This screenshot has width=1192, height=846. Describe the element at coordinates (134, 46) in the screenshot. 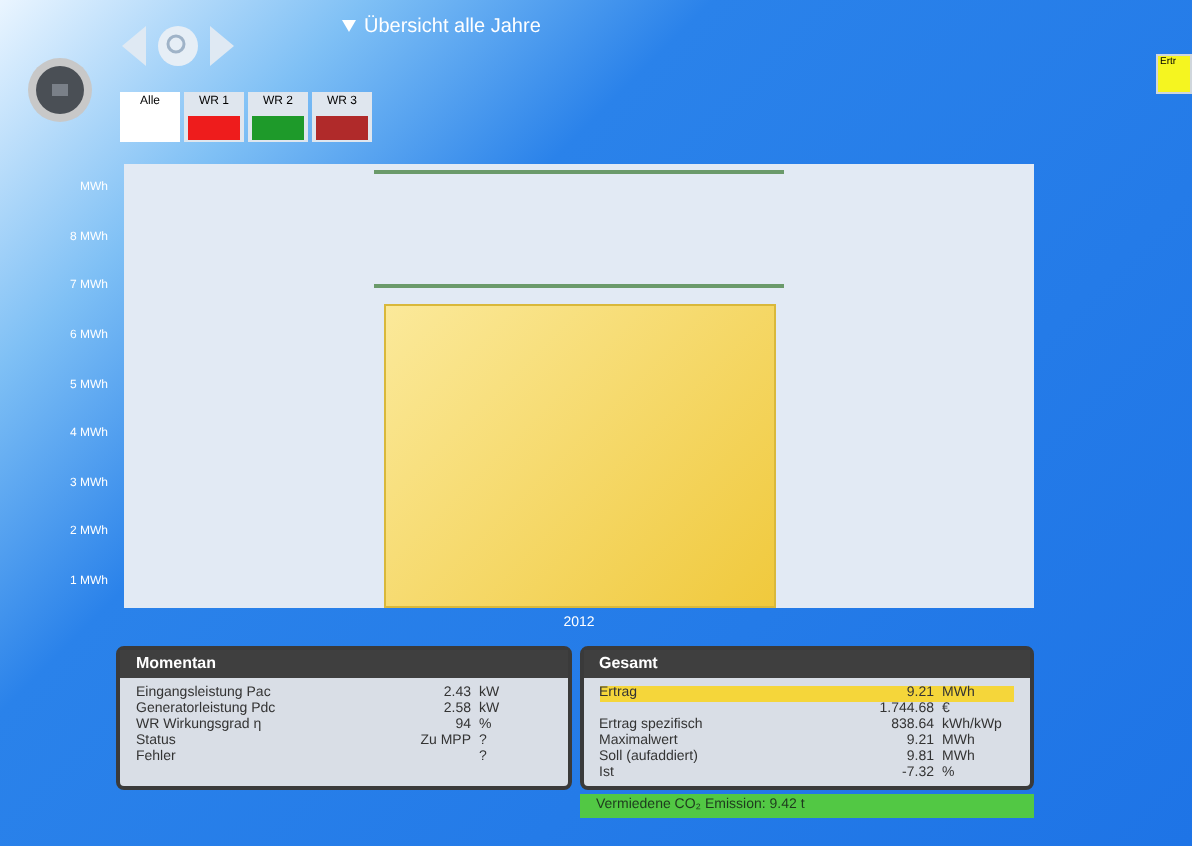

I see `back-icon` at that location.